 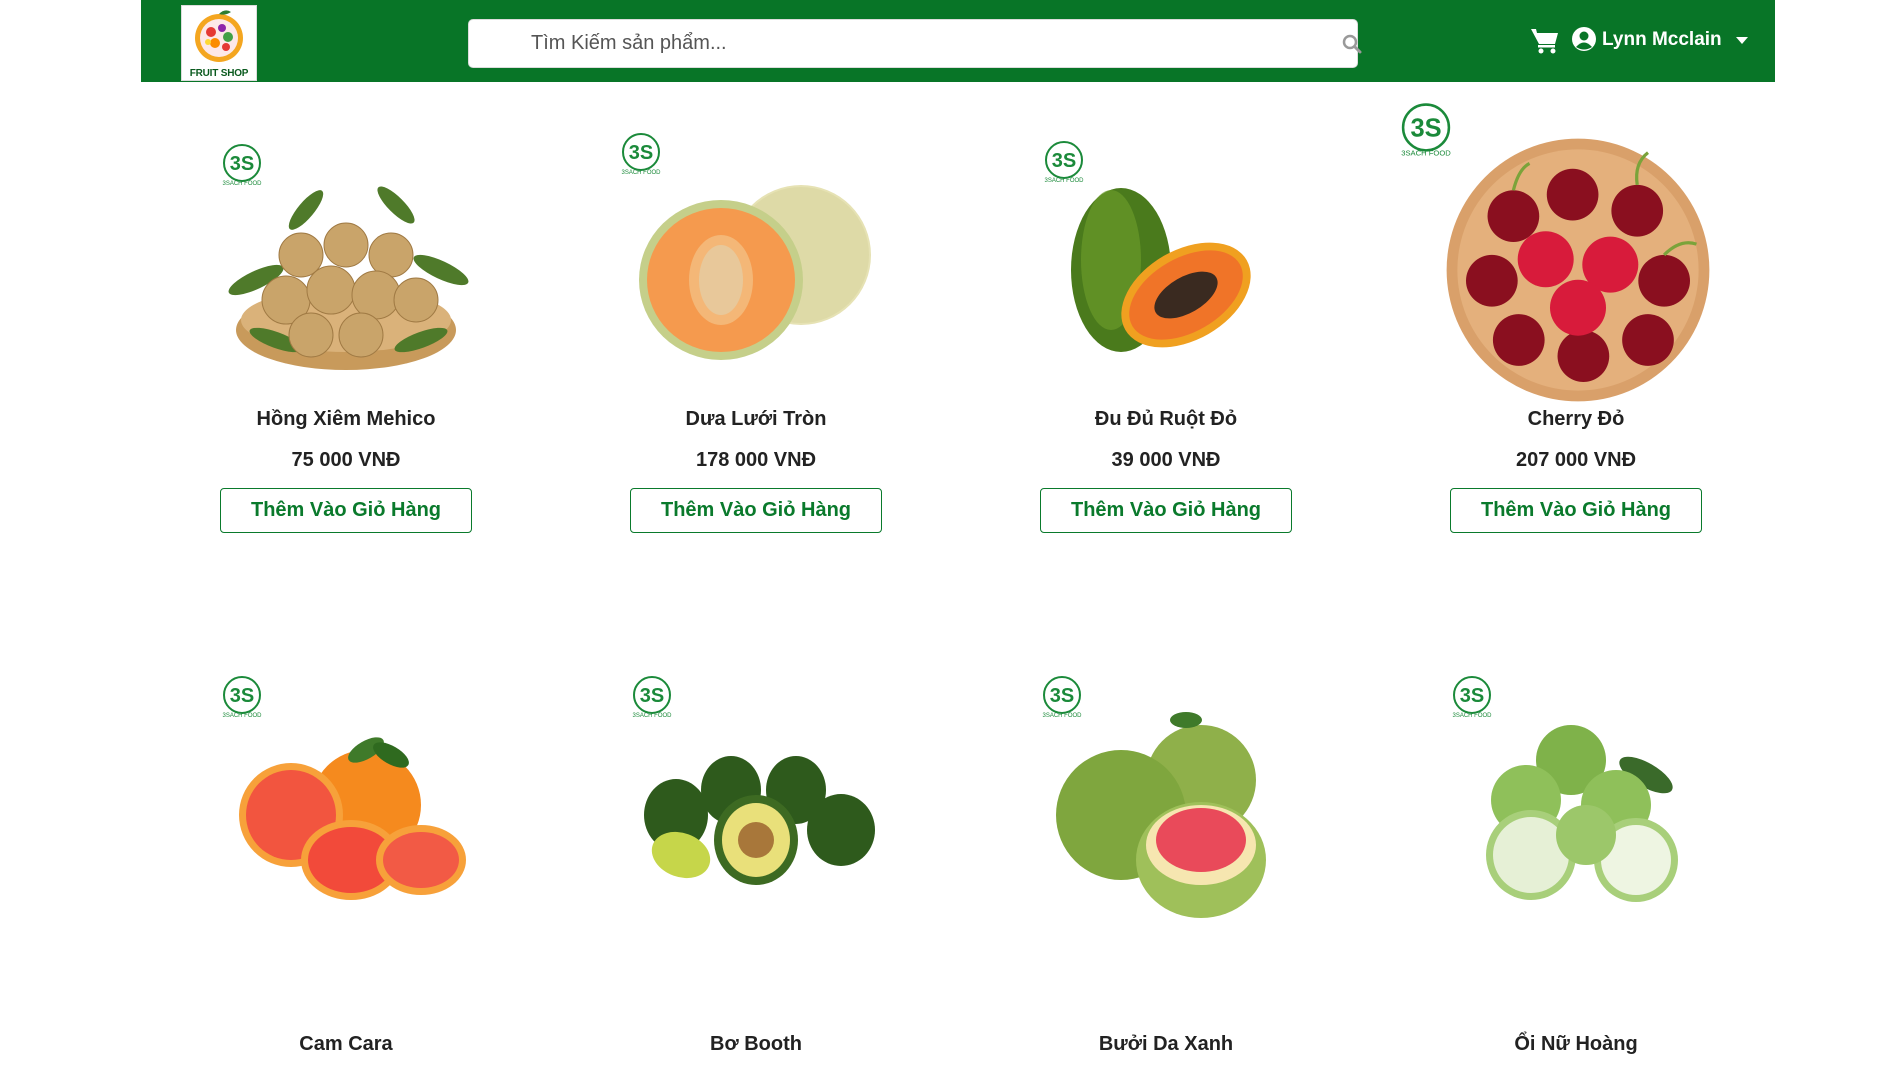 I want to click on product-card: 3S 3SACH FOOD Bơ Booth, so click(x=756, y=875).